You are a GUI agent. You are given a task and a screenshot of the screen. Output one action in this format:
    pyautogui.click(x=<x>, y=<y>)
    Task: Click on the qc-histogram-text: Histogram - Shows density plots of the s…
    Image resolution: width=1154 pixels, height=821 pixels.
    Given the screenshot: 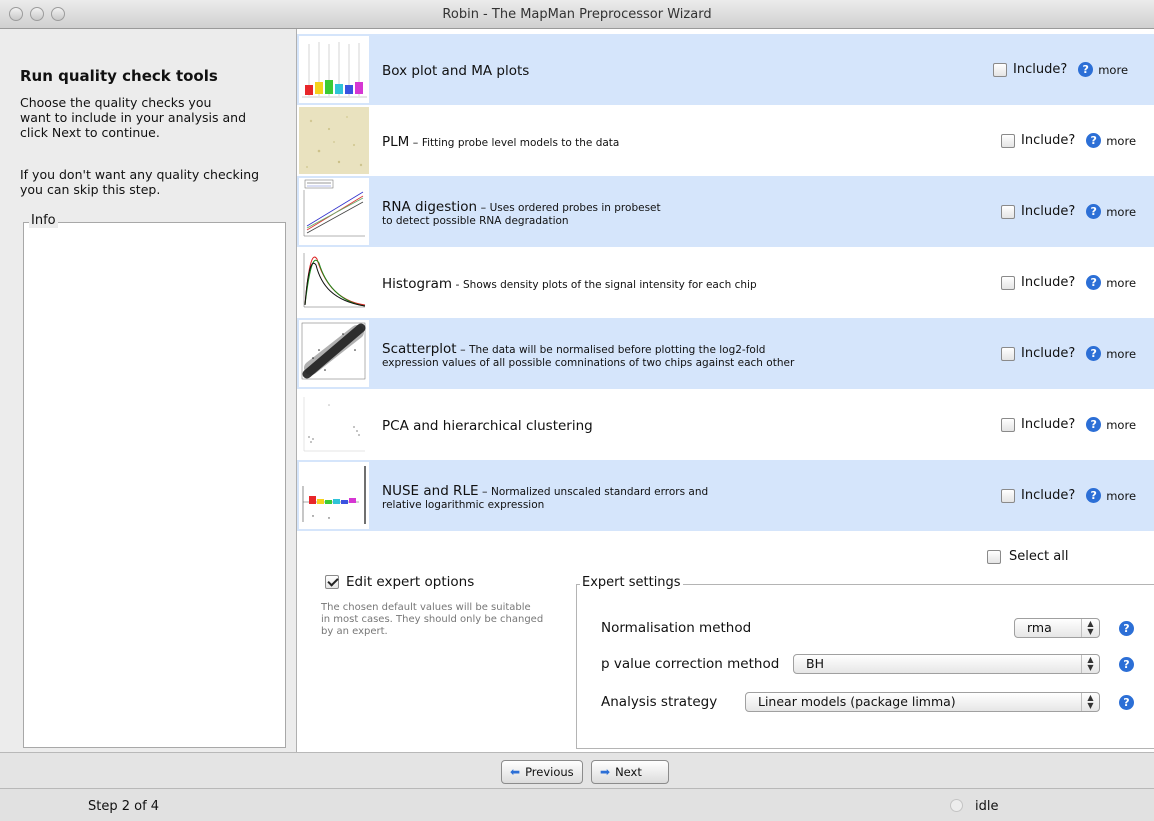 What is the action you would take?
    pyautogui.click(x=569, y=282)
    